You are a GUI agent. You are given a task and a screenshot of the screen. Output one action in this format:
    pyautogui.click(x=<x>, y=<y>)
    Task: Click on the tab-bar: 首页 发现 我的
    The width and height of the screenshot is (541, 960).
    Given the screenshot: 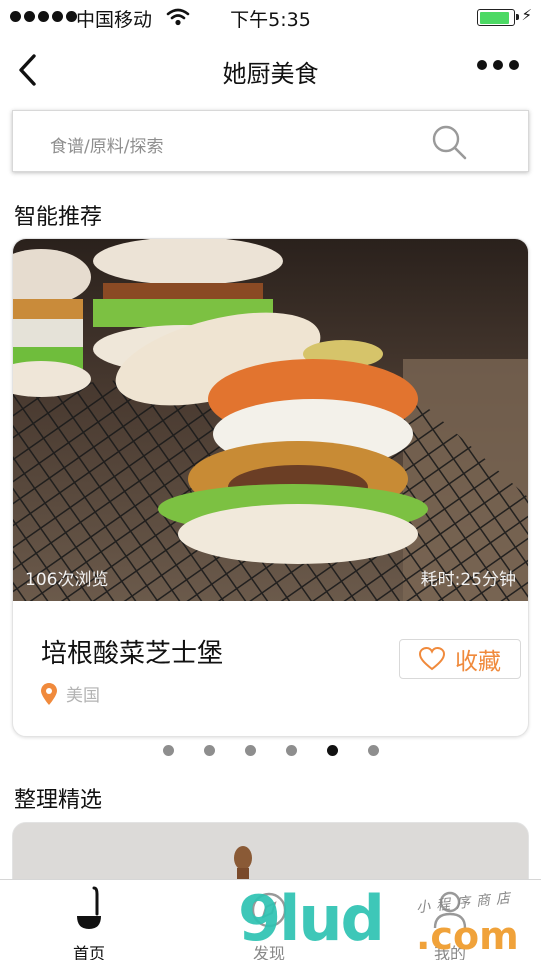 What is the action you would take?
    pyautogui.click(x=270, y=919)
    